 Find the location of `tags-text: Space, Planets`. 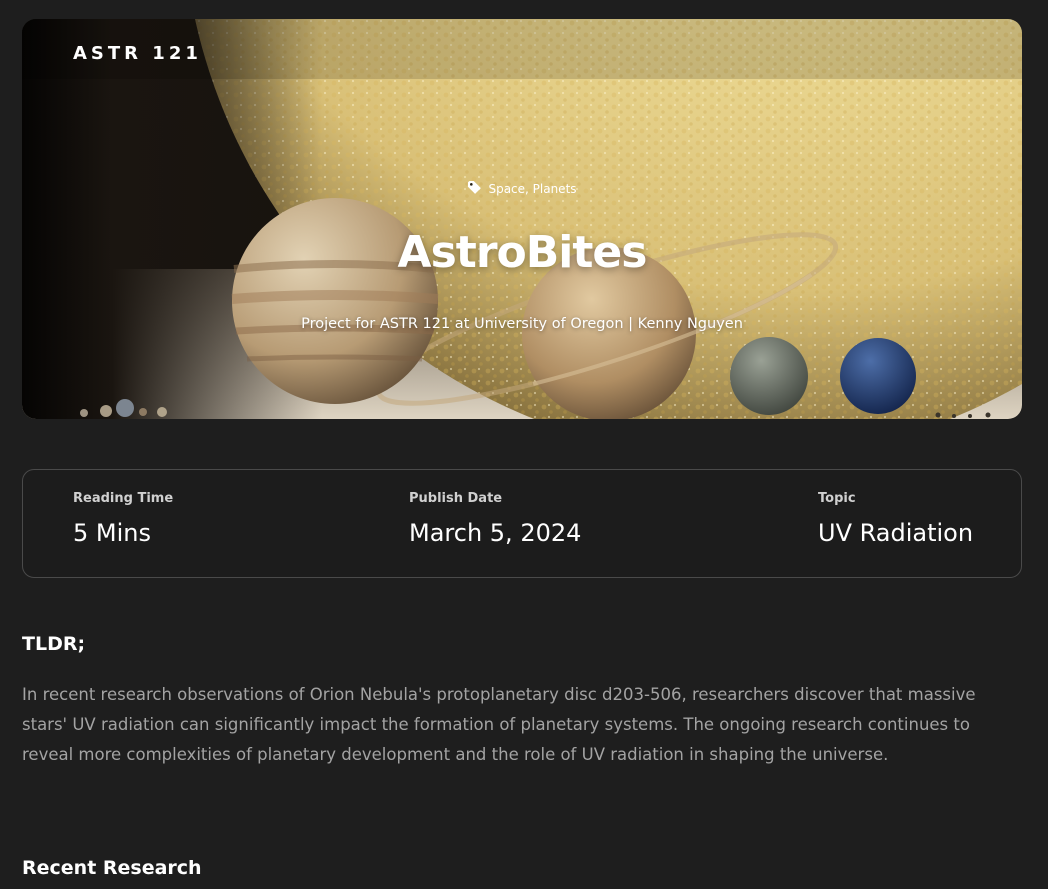

tags-text: Space, Planets is located at coordinates (532, 189).